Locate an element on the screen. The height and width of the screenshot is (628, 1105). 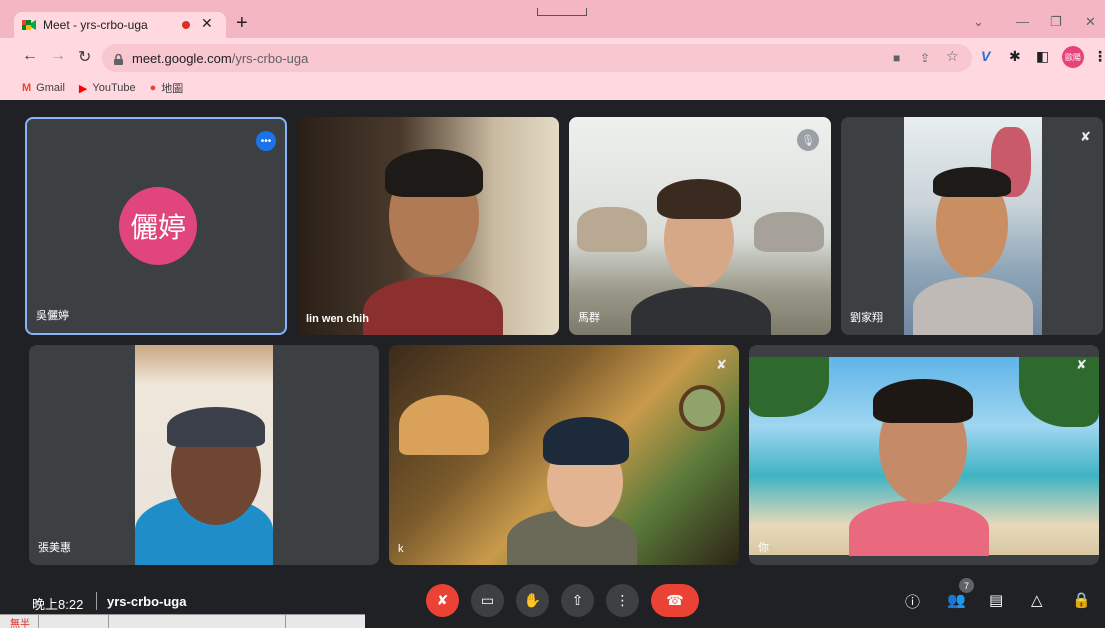
people-count-badge: 7 is located at coordinates (966, 585).